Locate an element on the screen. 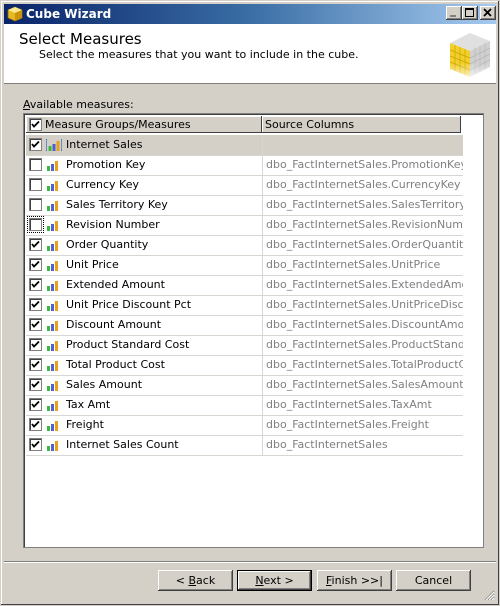  source-column-text: dbo_FactInternetSales is located at coordinates (327, 444).